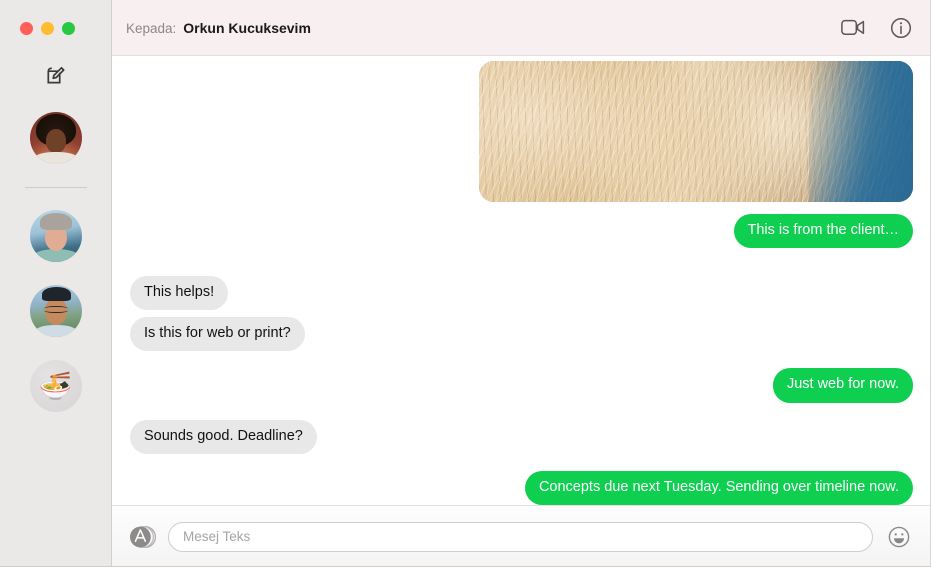  What do you see at coordinates (521, 28) in the screenshot?
I see `conversation-header: Kepada: Orkun Kucuksevim` at bounding box center [521, 28].